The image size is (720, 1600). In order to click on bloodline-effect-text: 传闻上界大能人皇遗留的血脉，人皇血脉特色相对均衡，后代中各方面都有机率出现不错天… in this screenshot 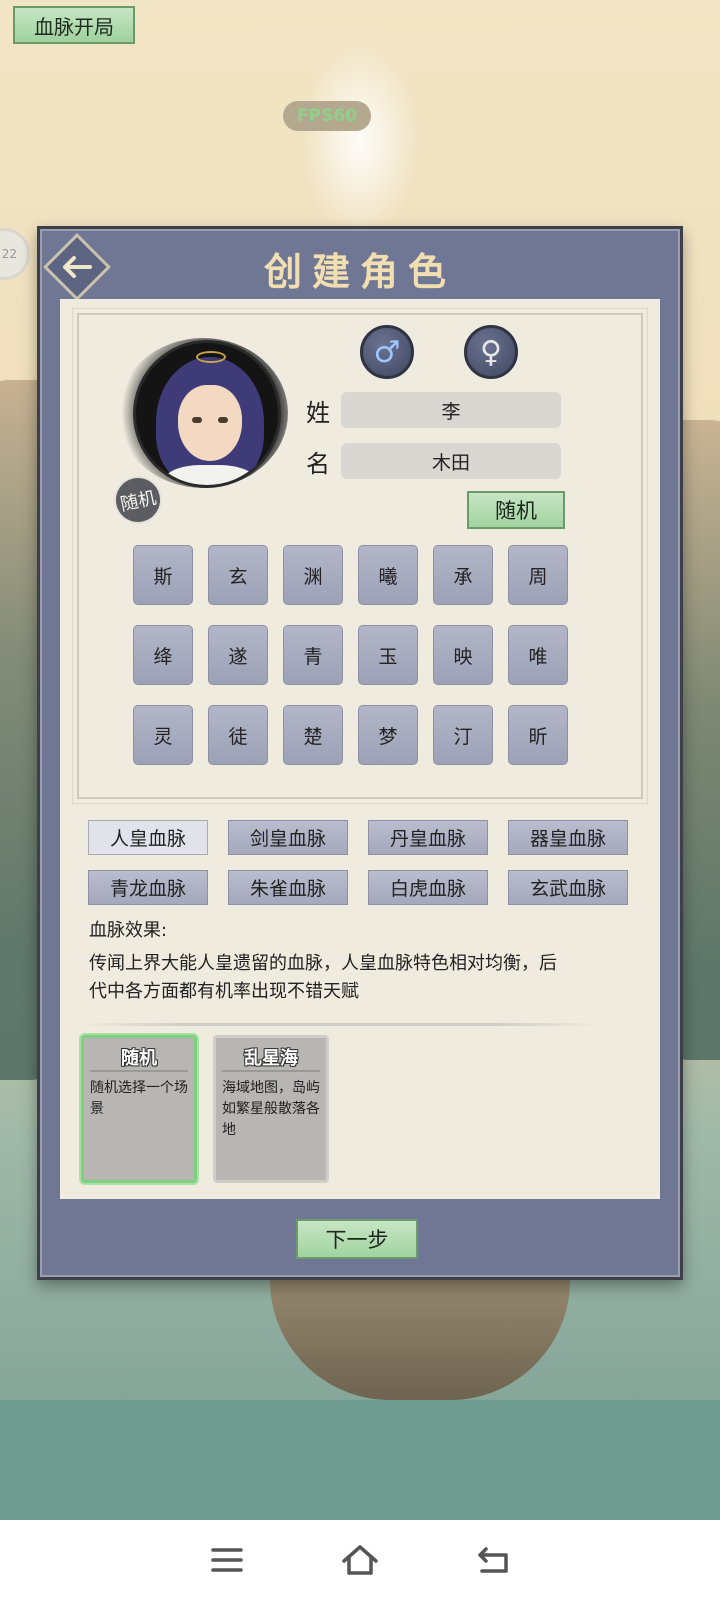, I will do `click(323, 977)`.